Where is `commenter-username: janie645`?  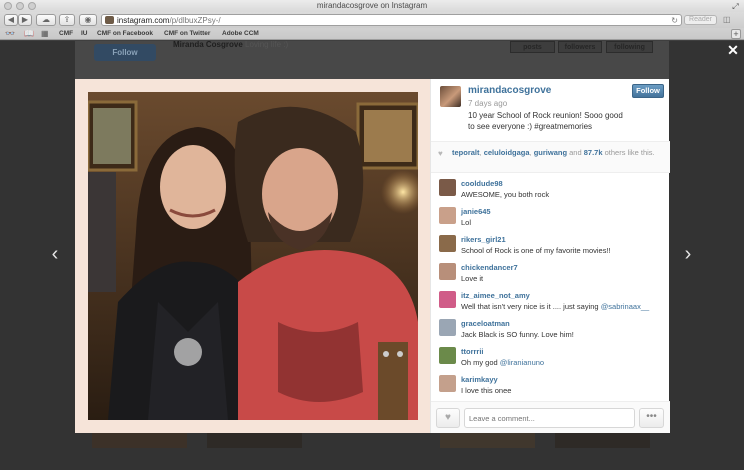 commenter-username: janie645 is located at coordinates (476, 211).